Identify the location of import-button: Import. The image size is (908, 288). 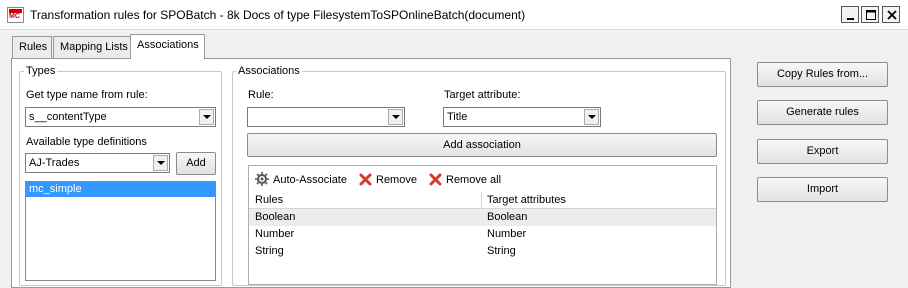
(822, 189).